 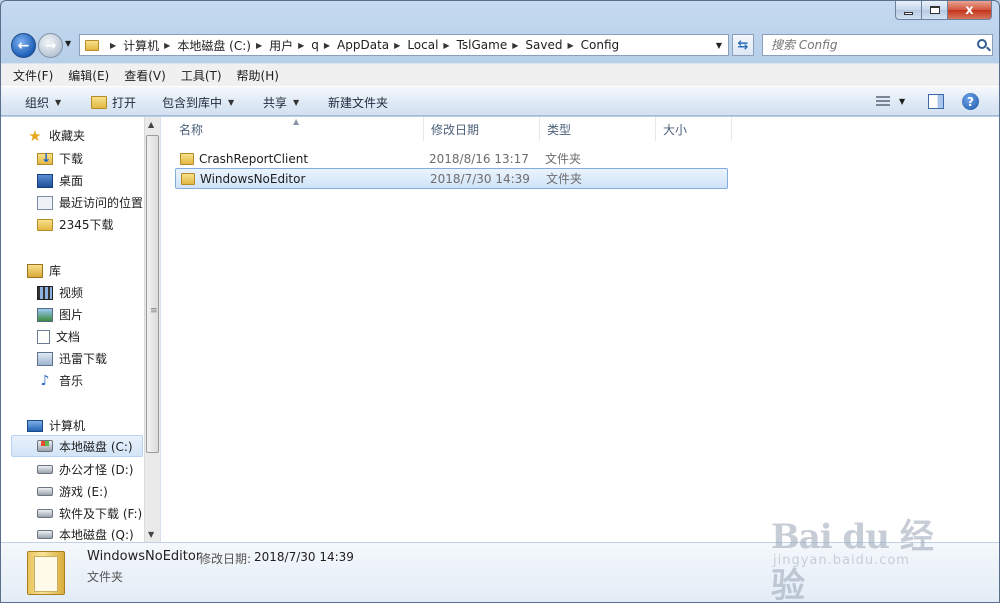 What do you see at coordinates (45, 358) in the screenshot?
I see `xunlei-downloads-icon` at bounding box center [45, 358].